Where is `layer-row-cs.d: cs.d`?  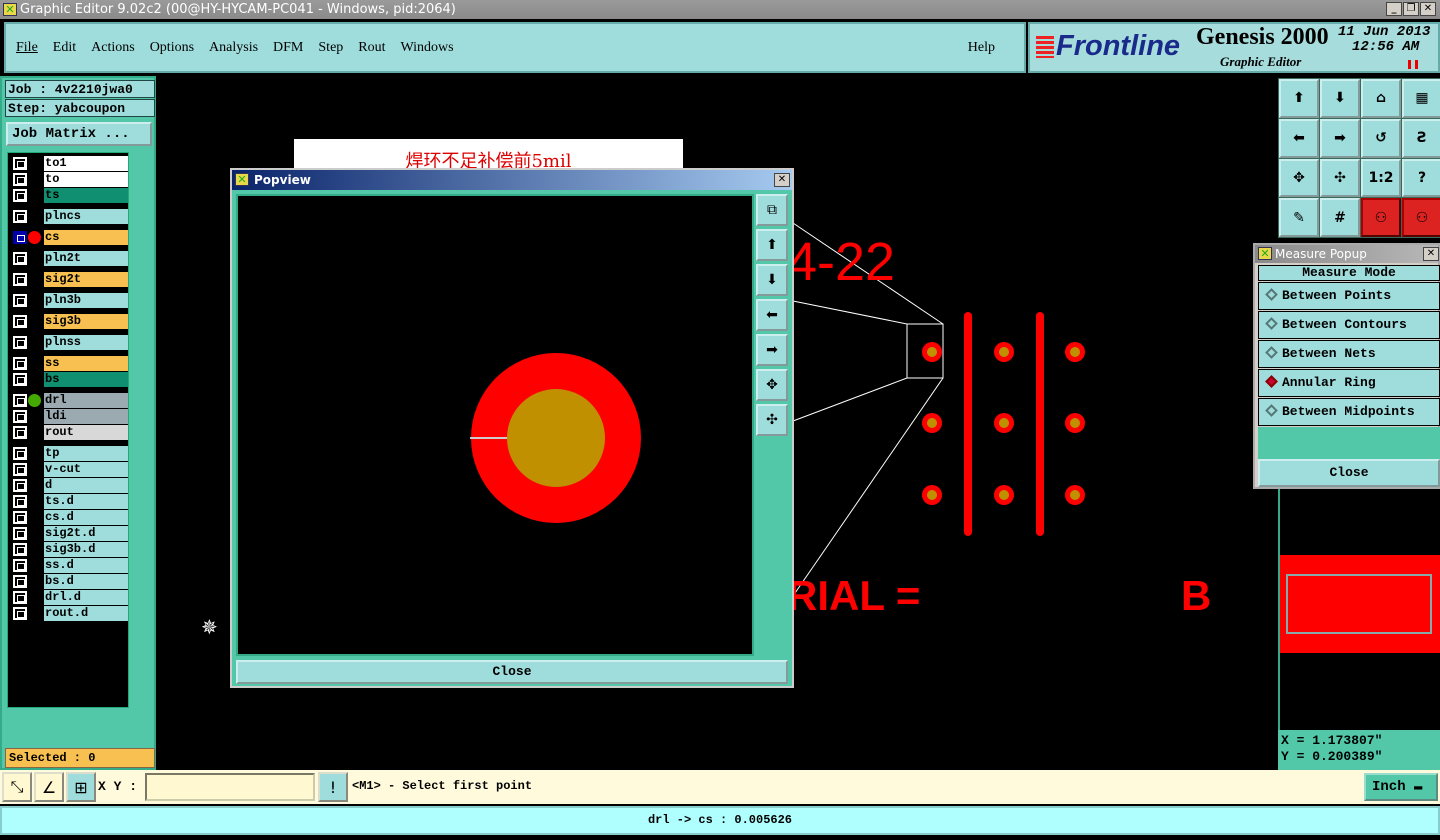
layer-row-cs.d: cs.d is located at coordinates (69, 517).